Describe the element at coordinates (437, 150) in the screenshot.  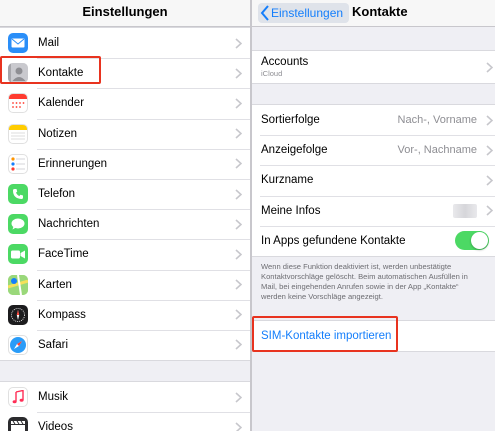
I see `display-order-value: Vor-, Nachname` at that location.